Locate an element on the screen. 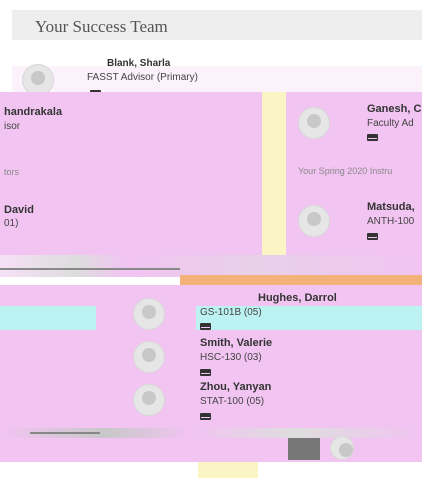 The width and height of the screenshot is (422, 478). advisor-name: Blank, Sharla is located at coordinates (138, 63).